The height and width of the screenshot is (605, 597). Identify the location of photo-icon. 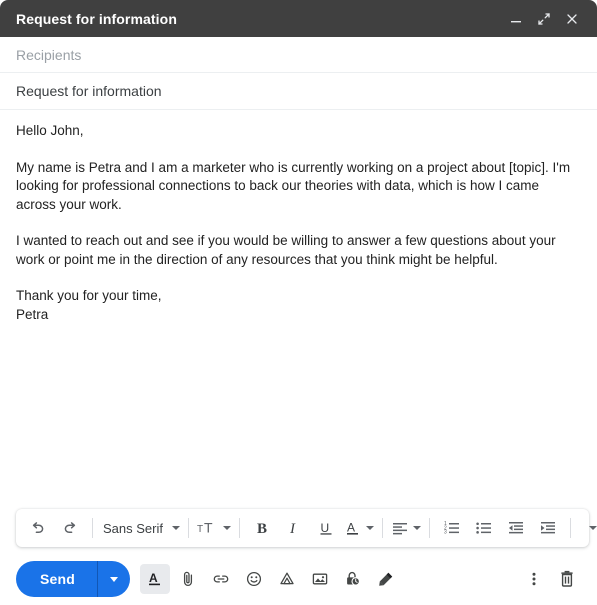
(320, 579).